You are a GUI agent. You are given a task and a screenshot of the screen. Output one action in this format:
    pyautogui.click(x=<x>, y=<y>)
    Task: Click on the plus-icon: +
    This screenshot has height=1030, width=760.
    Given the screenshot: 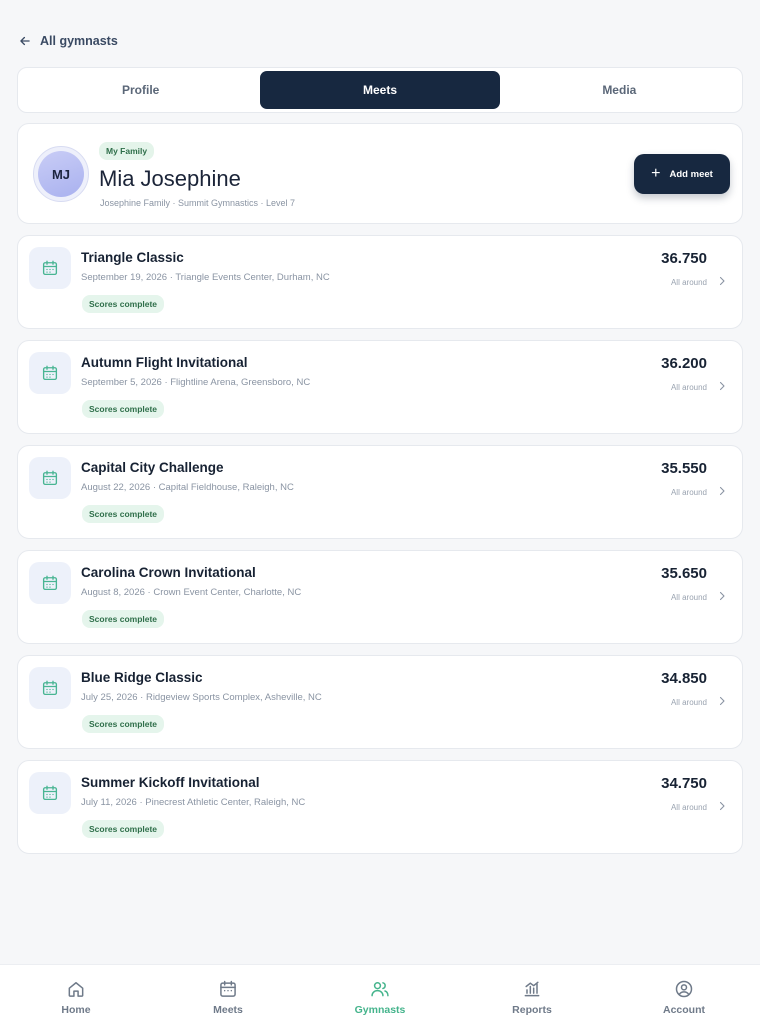 What is the action you would take?
    pyautogui.click(x=656, y=173)
    